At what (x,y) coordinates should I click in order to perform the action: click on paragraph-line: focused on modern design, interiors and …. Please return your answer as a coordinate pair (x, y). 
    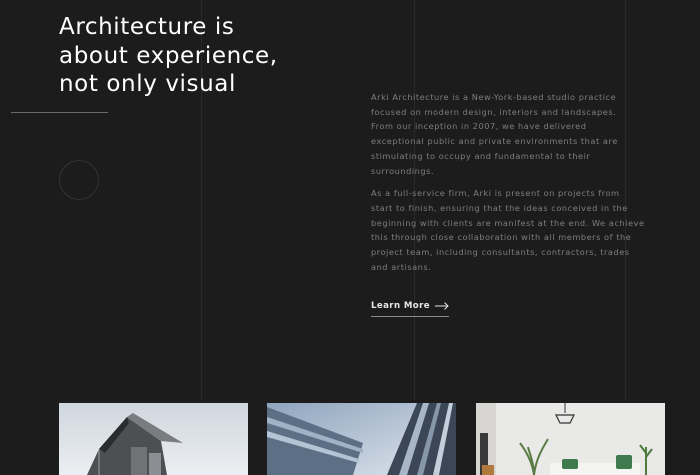
    Looking at the image, I should click on (494, 111).